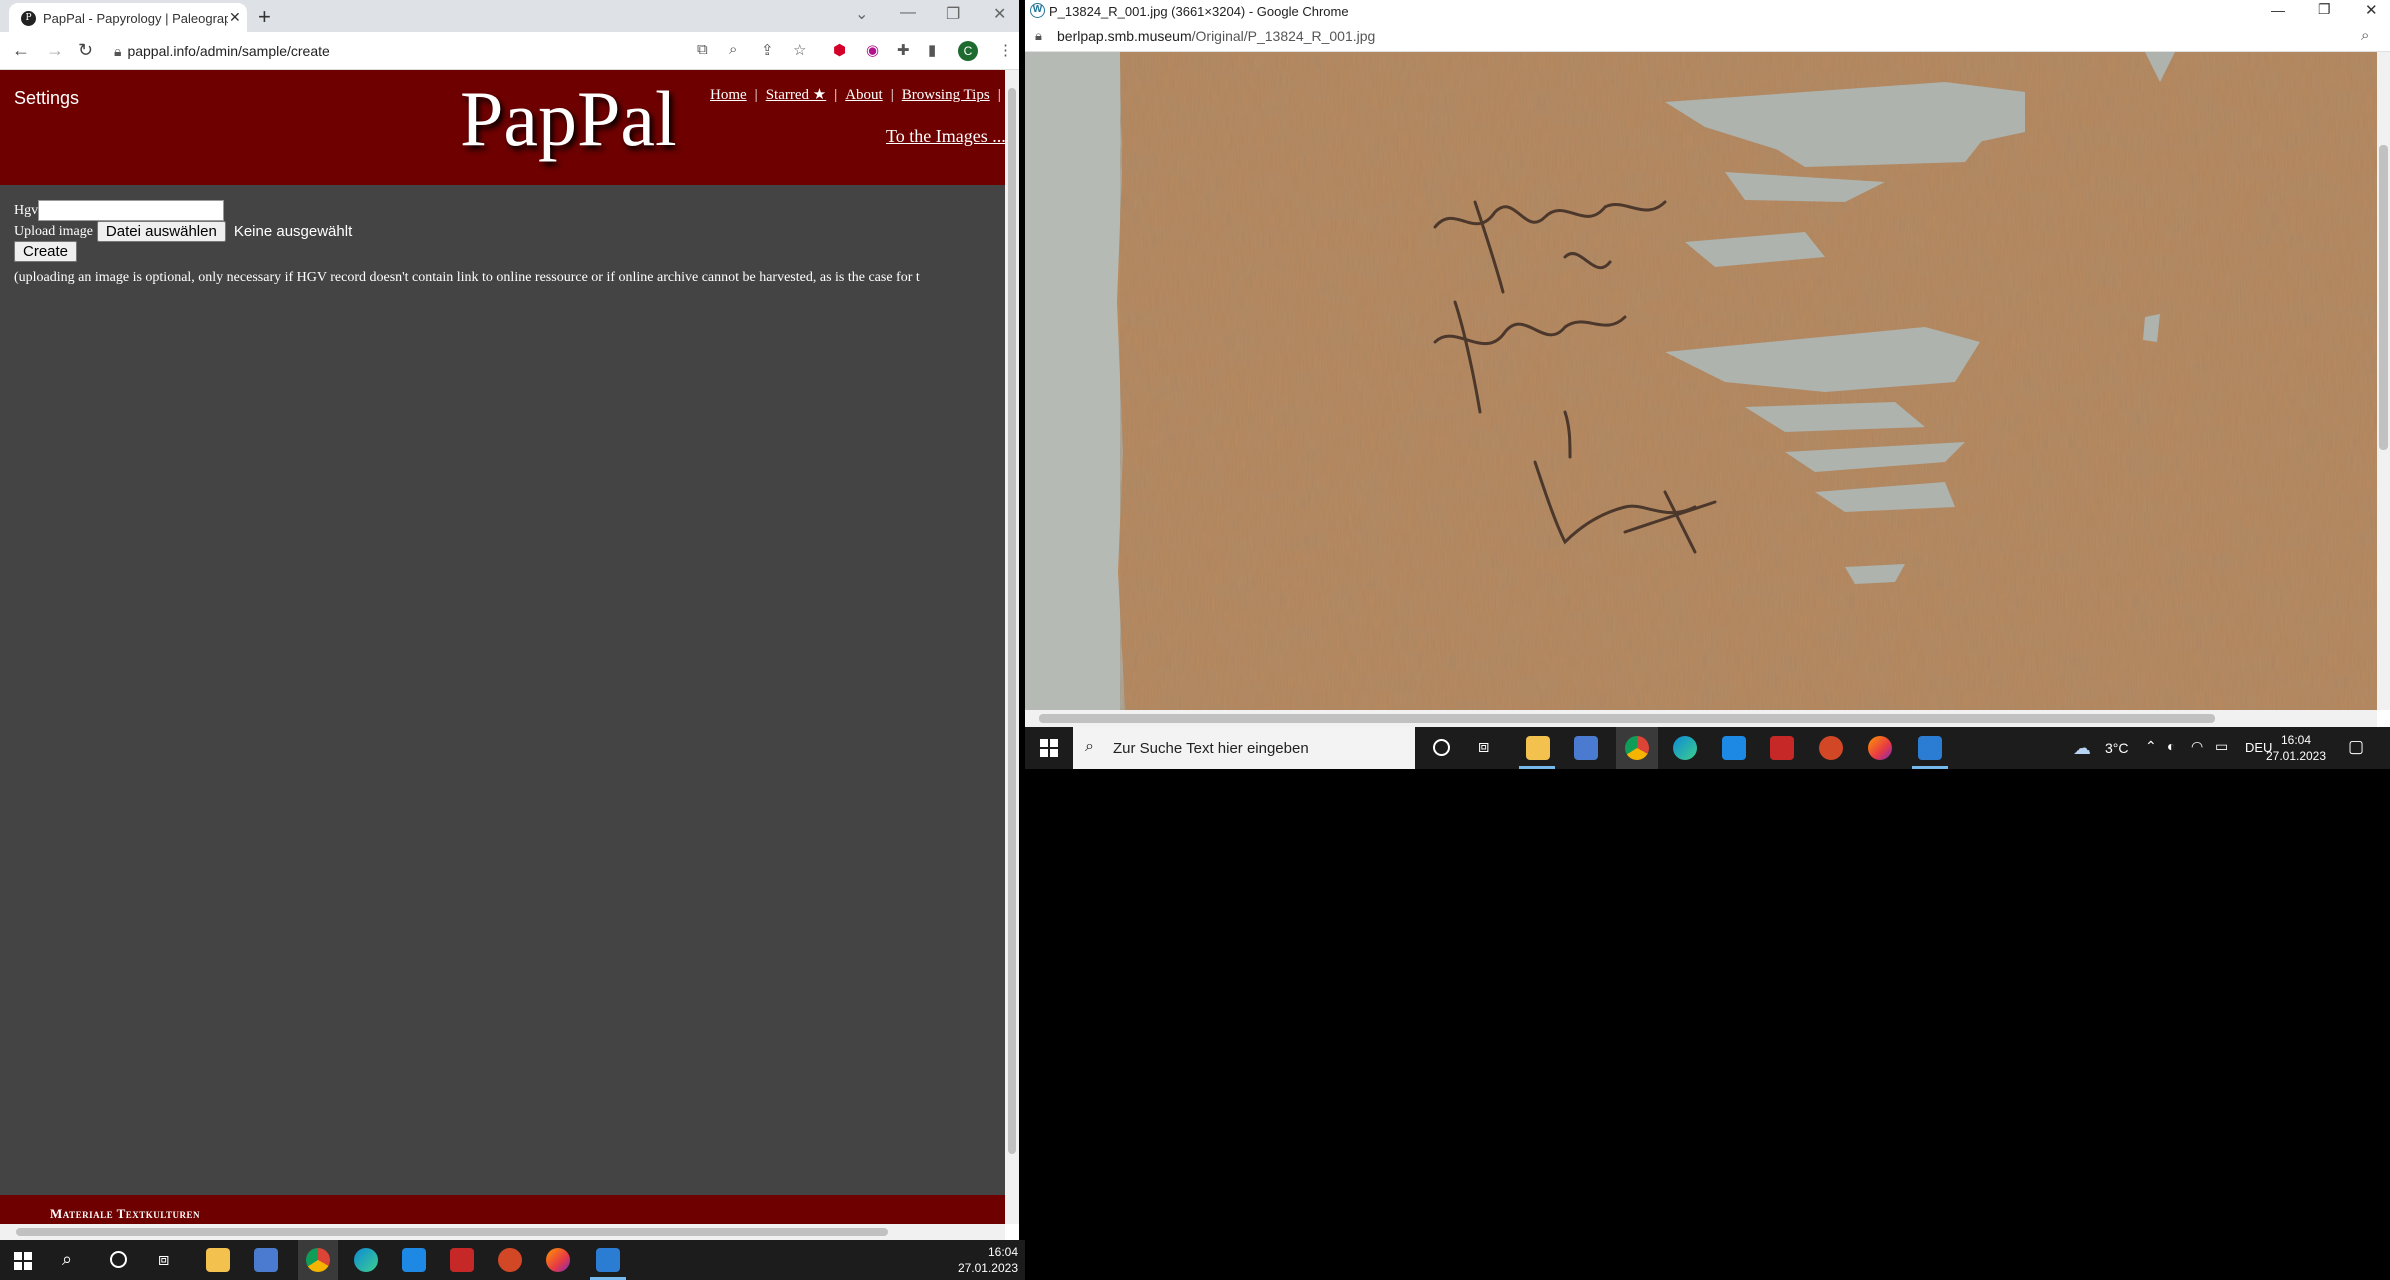  What do you see at coordinates (864, 95) in the screenshot?
I see `nav-about: About` at bounding box center [864, 95].